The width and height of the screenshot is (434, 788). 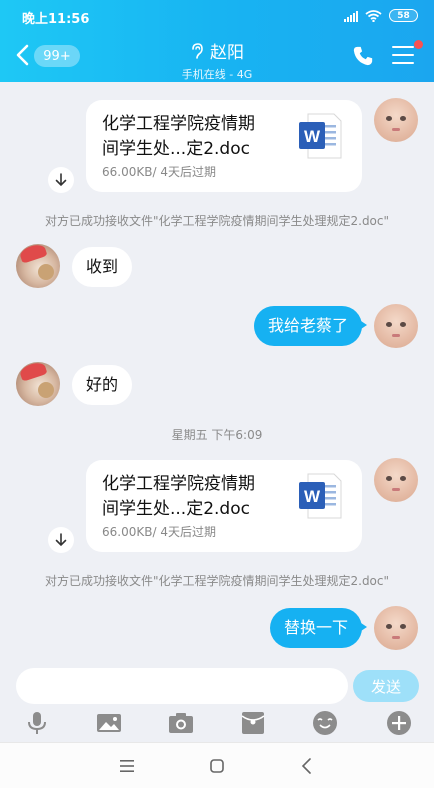 I want to click on contact-status: 手机在线 - 4G, so click(x=217, y=74).